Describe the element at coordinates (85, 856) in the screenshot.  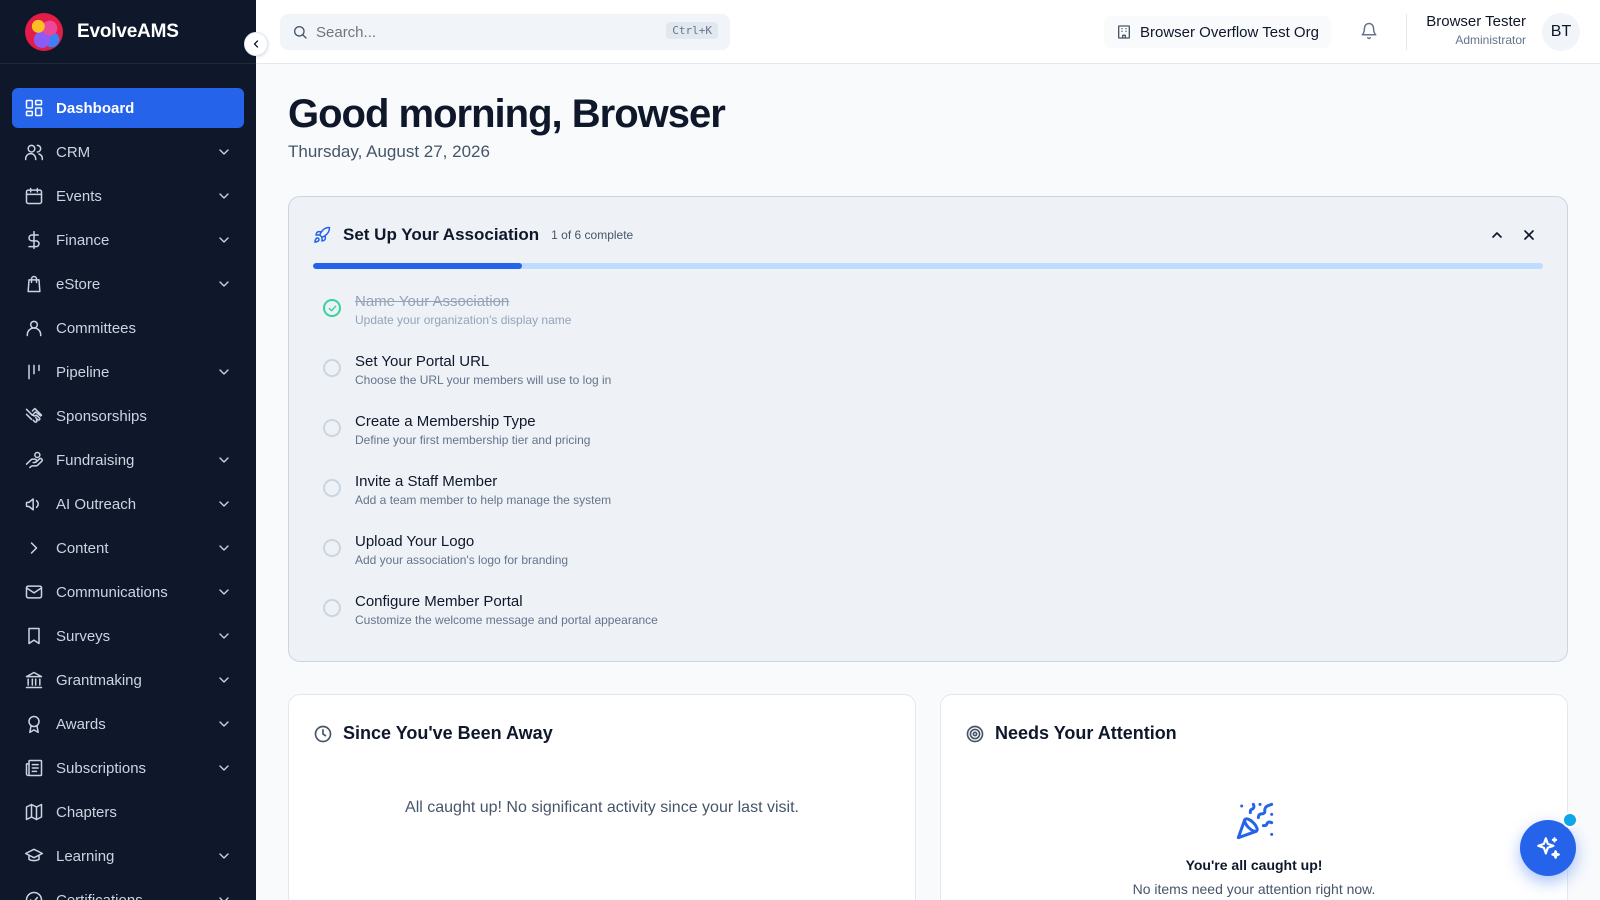
I see `sidebar-item-label: Learning` at that location.